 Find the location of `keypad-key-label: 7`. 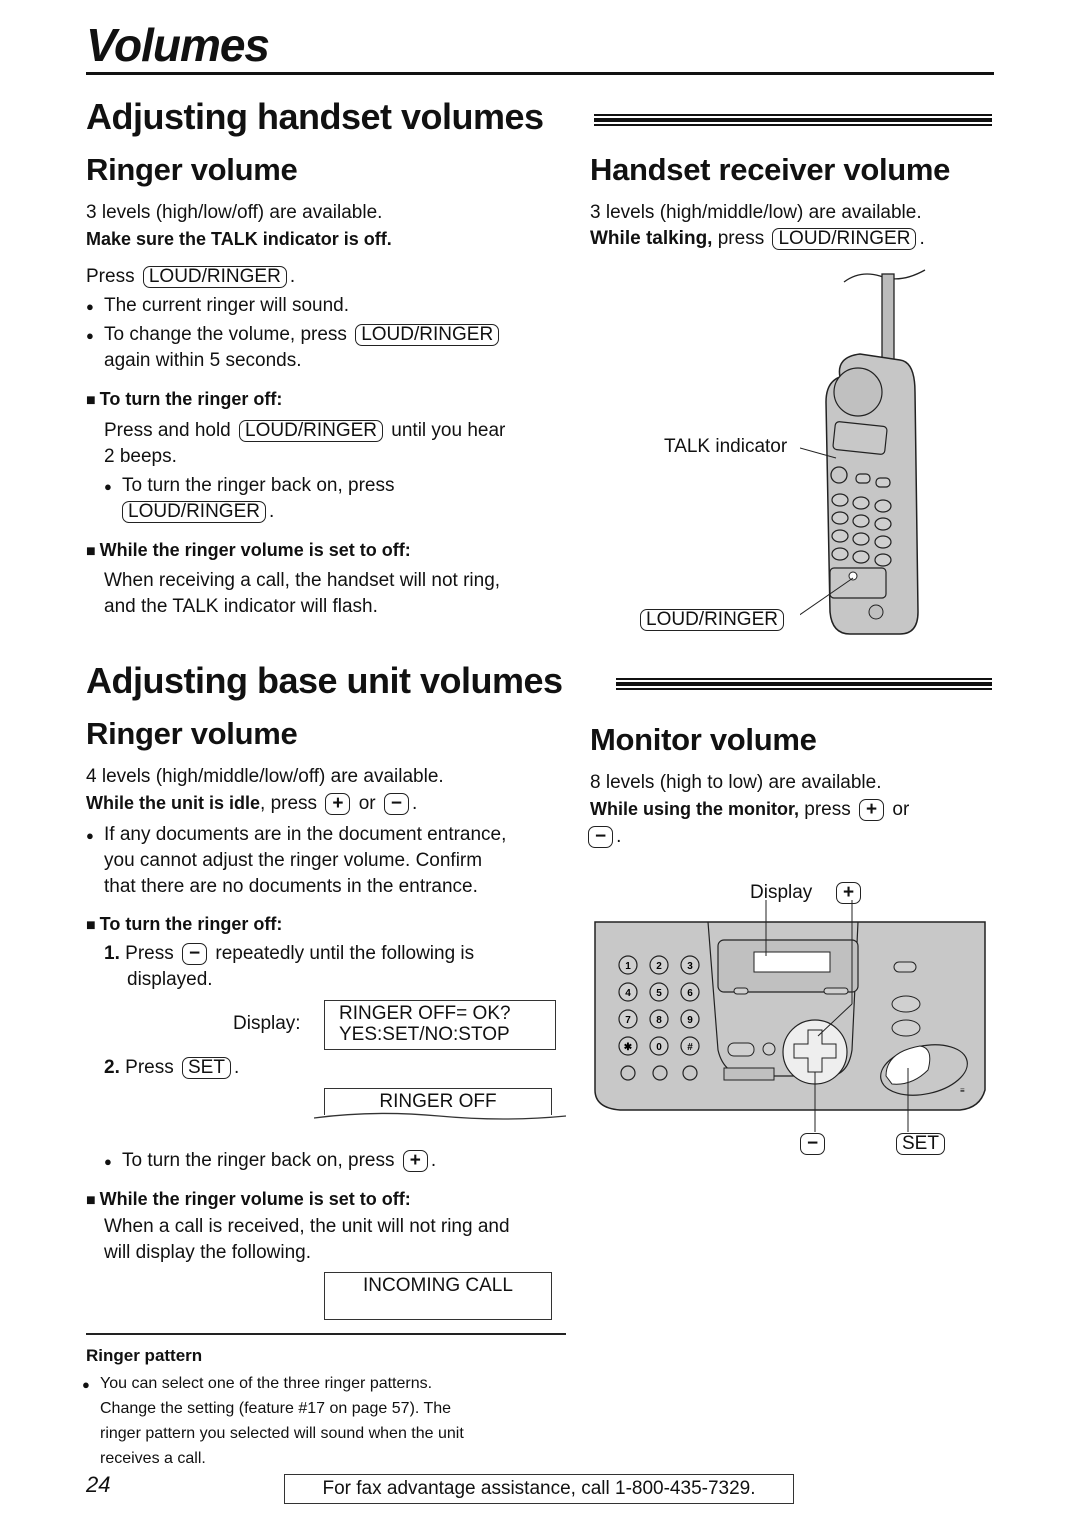

keypad-key-label: 7 is located at coordinates (628, 1020).